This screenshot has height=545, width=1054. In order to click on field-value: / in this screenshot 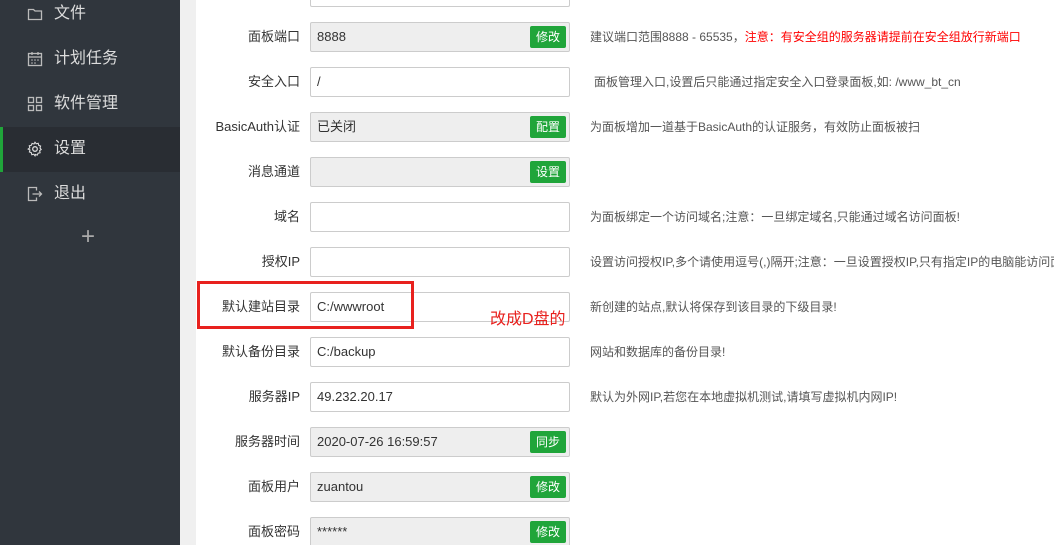, I will do `click(319, 81)`.